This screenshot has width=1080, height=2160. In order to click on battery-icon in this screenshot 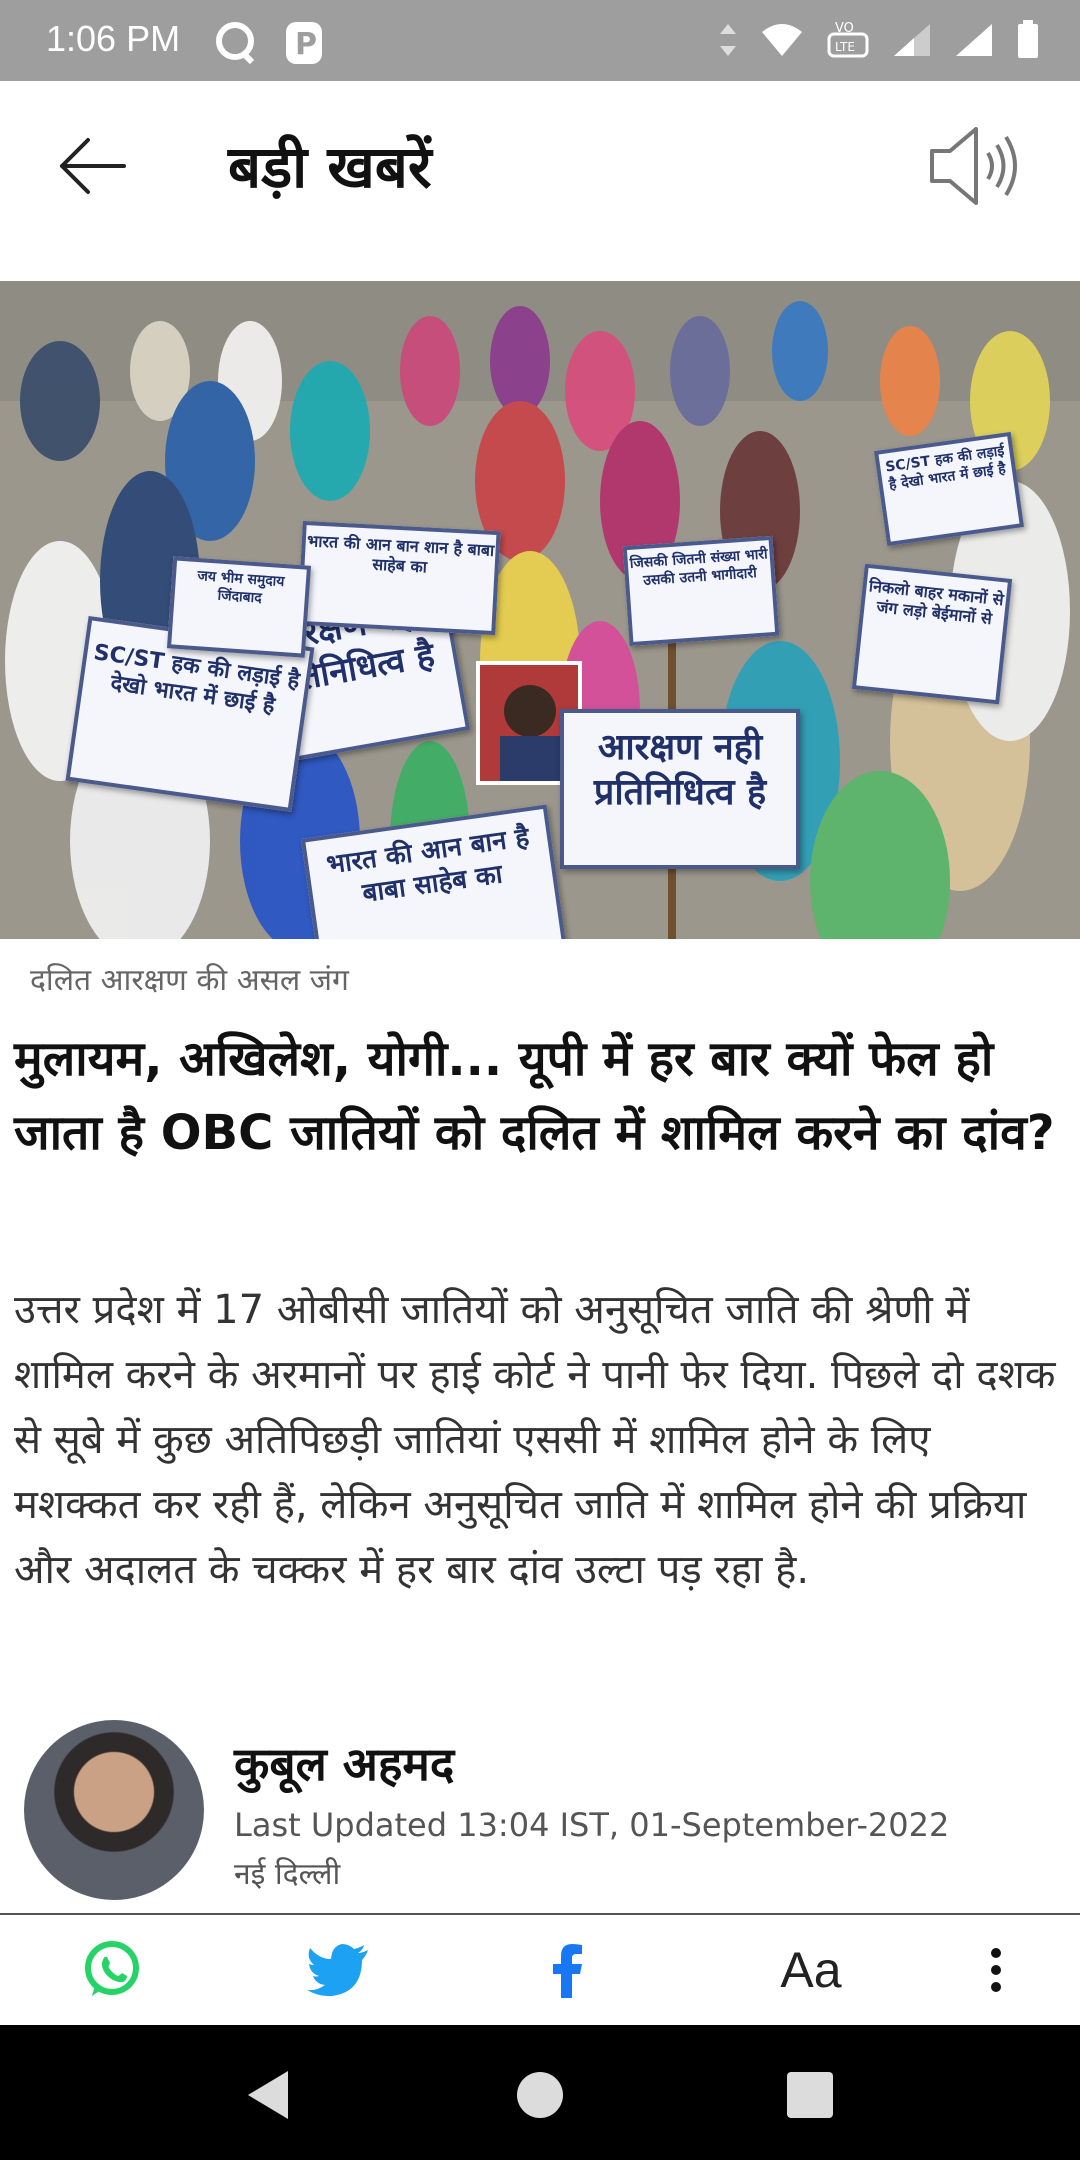, I will do `click(1028, 42)`.